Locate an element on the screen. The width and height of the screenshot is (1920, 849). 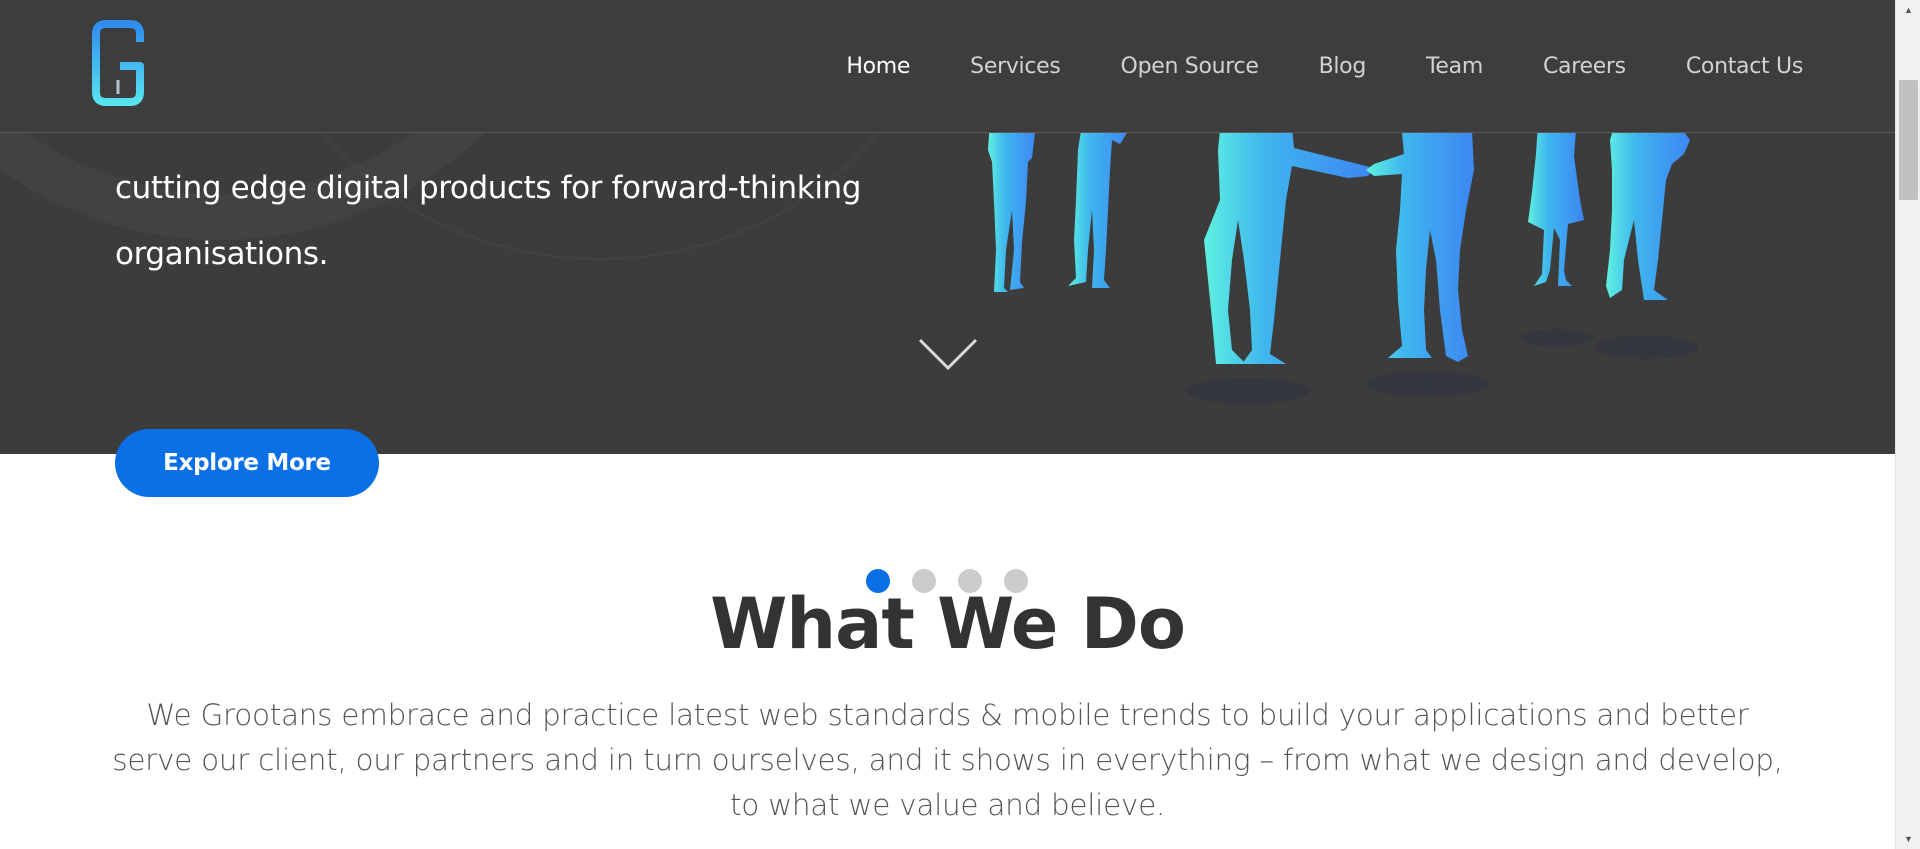
grootans-g-logo is located at coordinates (118, 63).